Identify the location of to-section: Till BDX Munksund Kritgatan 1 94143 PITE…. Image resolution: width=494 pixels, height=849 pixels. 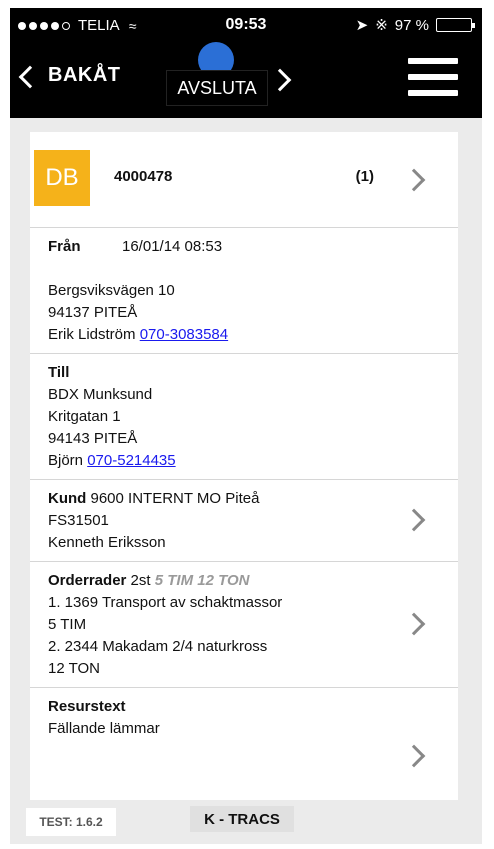
(244, 417).